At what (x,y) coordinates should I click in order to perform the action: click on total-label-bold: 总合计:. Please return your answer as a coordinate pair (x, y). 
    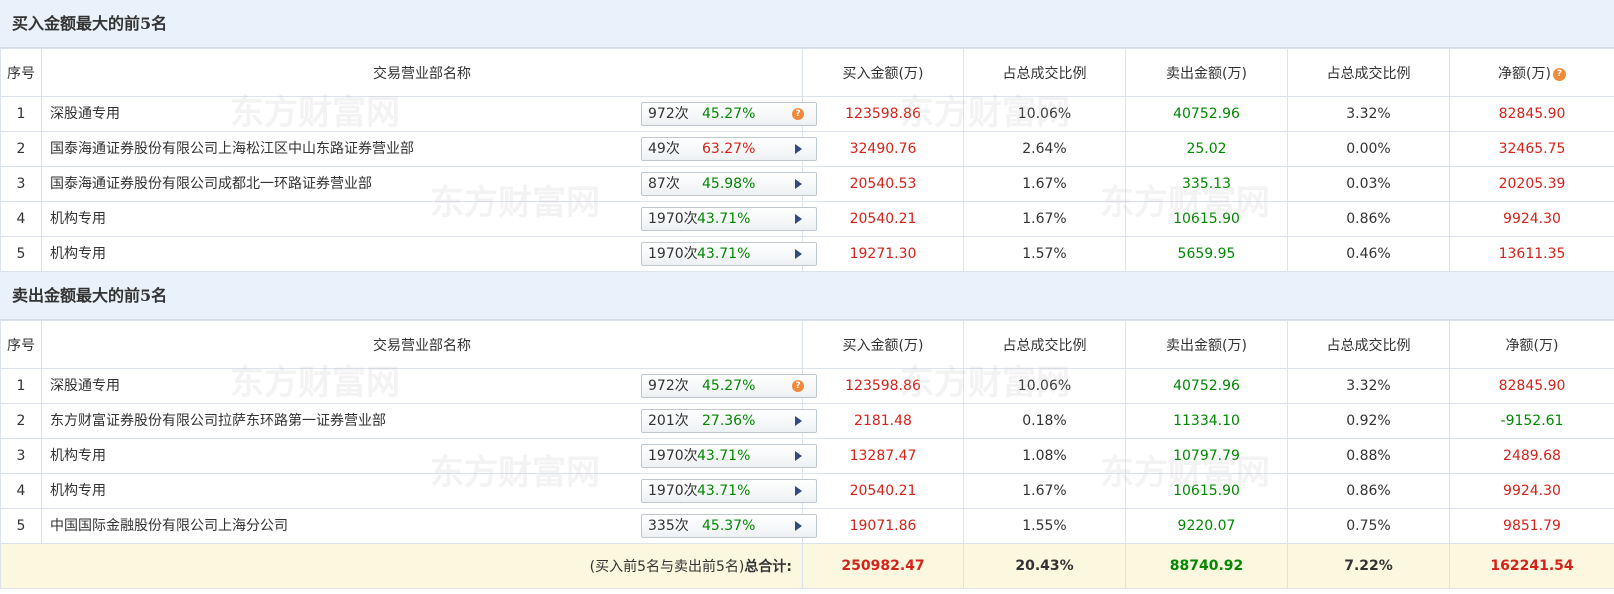
    Looking at the image, I should click on (768, 567).